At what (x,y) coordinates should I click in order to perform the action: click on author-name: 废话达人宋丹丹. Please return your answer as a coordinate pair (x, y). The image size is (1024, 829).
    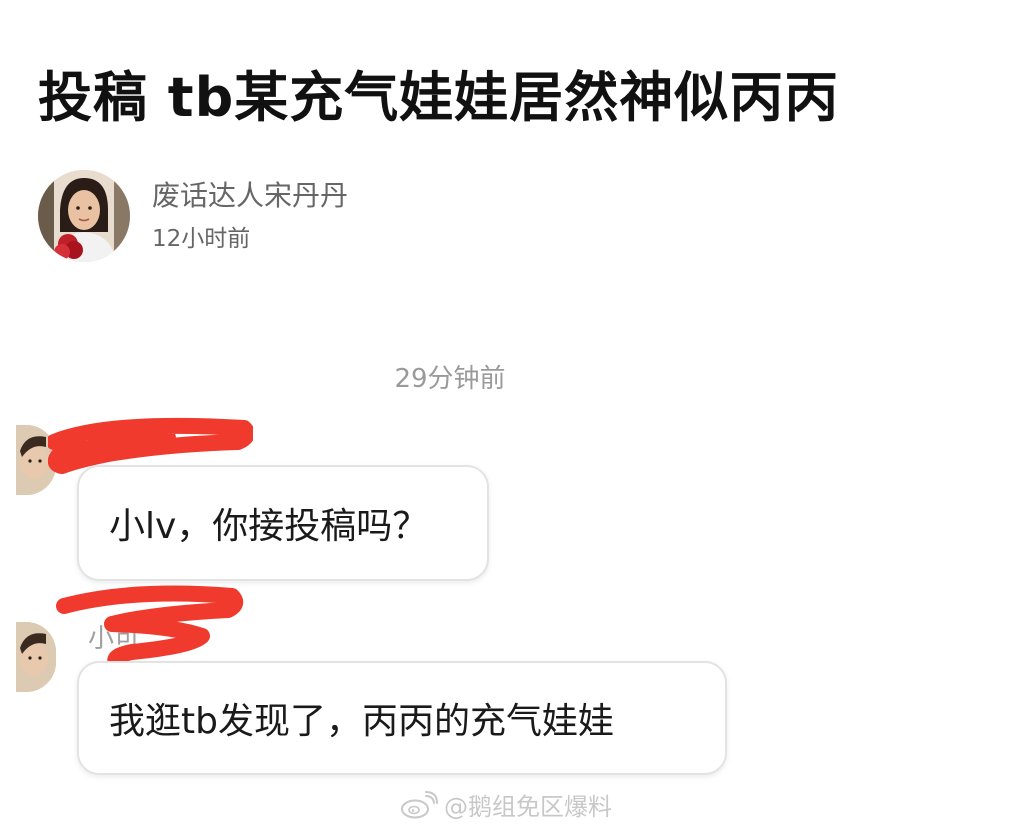
    Looking at the image, I should click on (250, 196).